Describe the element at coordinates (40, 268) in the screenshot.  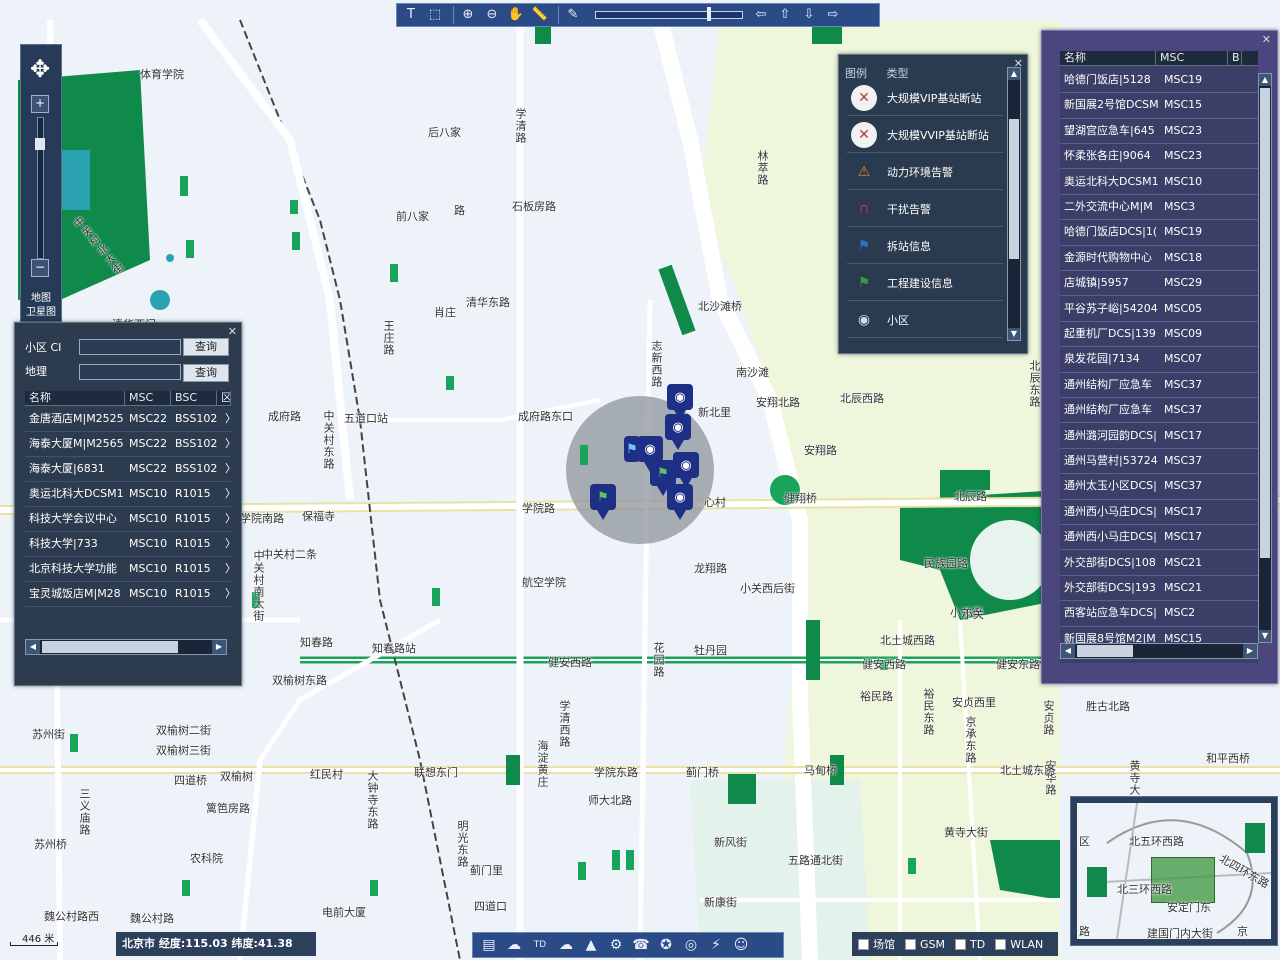
I see `zoom-out-button: −` at that location.